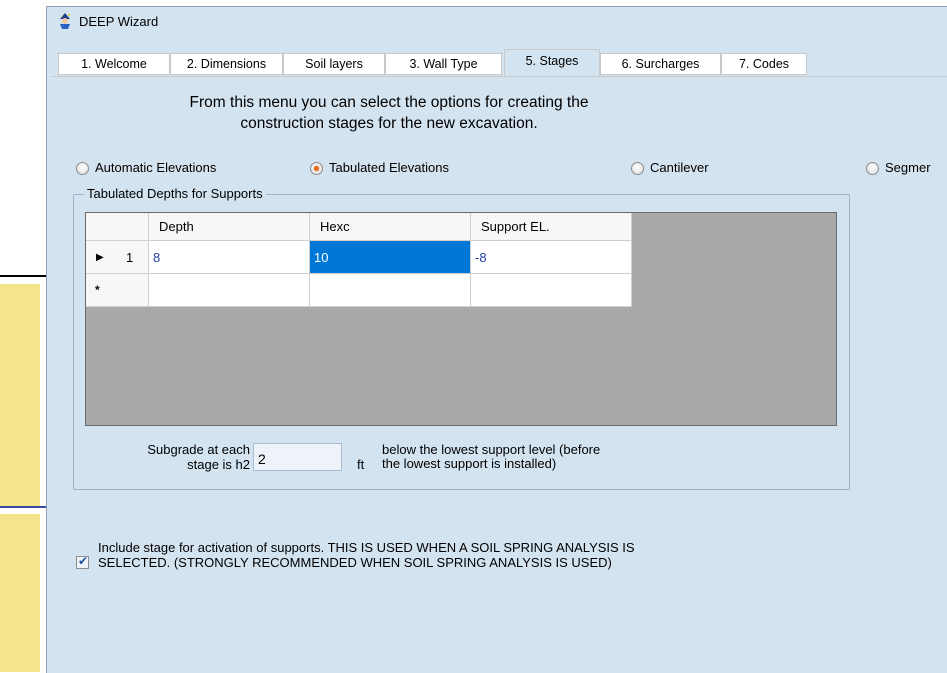 Image resolution: width=947 pixels, height=673 pixels. What do you see at coordinates (551, 227) in the screenshot?
I see `column-header-support-el: Support EL.` at bounding box center [551, 227].